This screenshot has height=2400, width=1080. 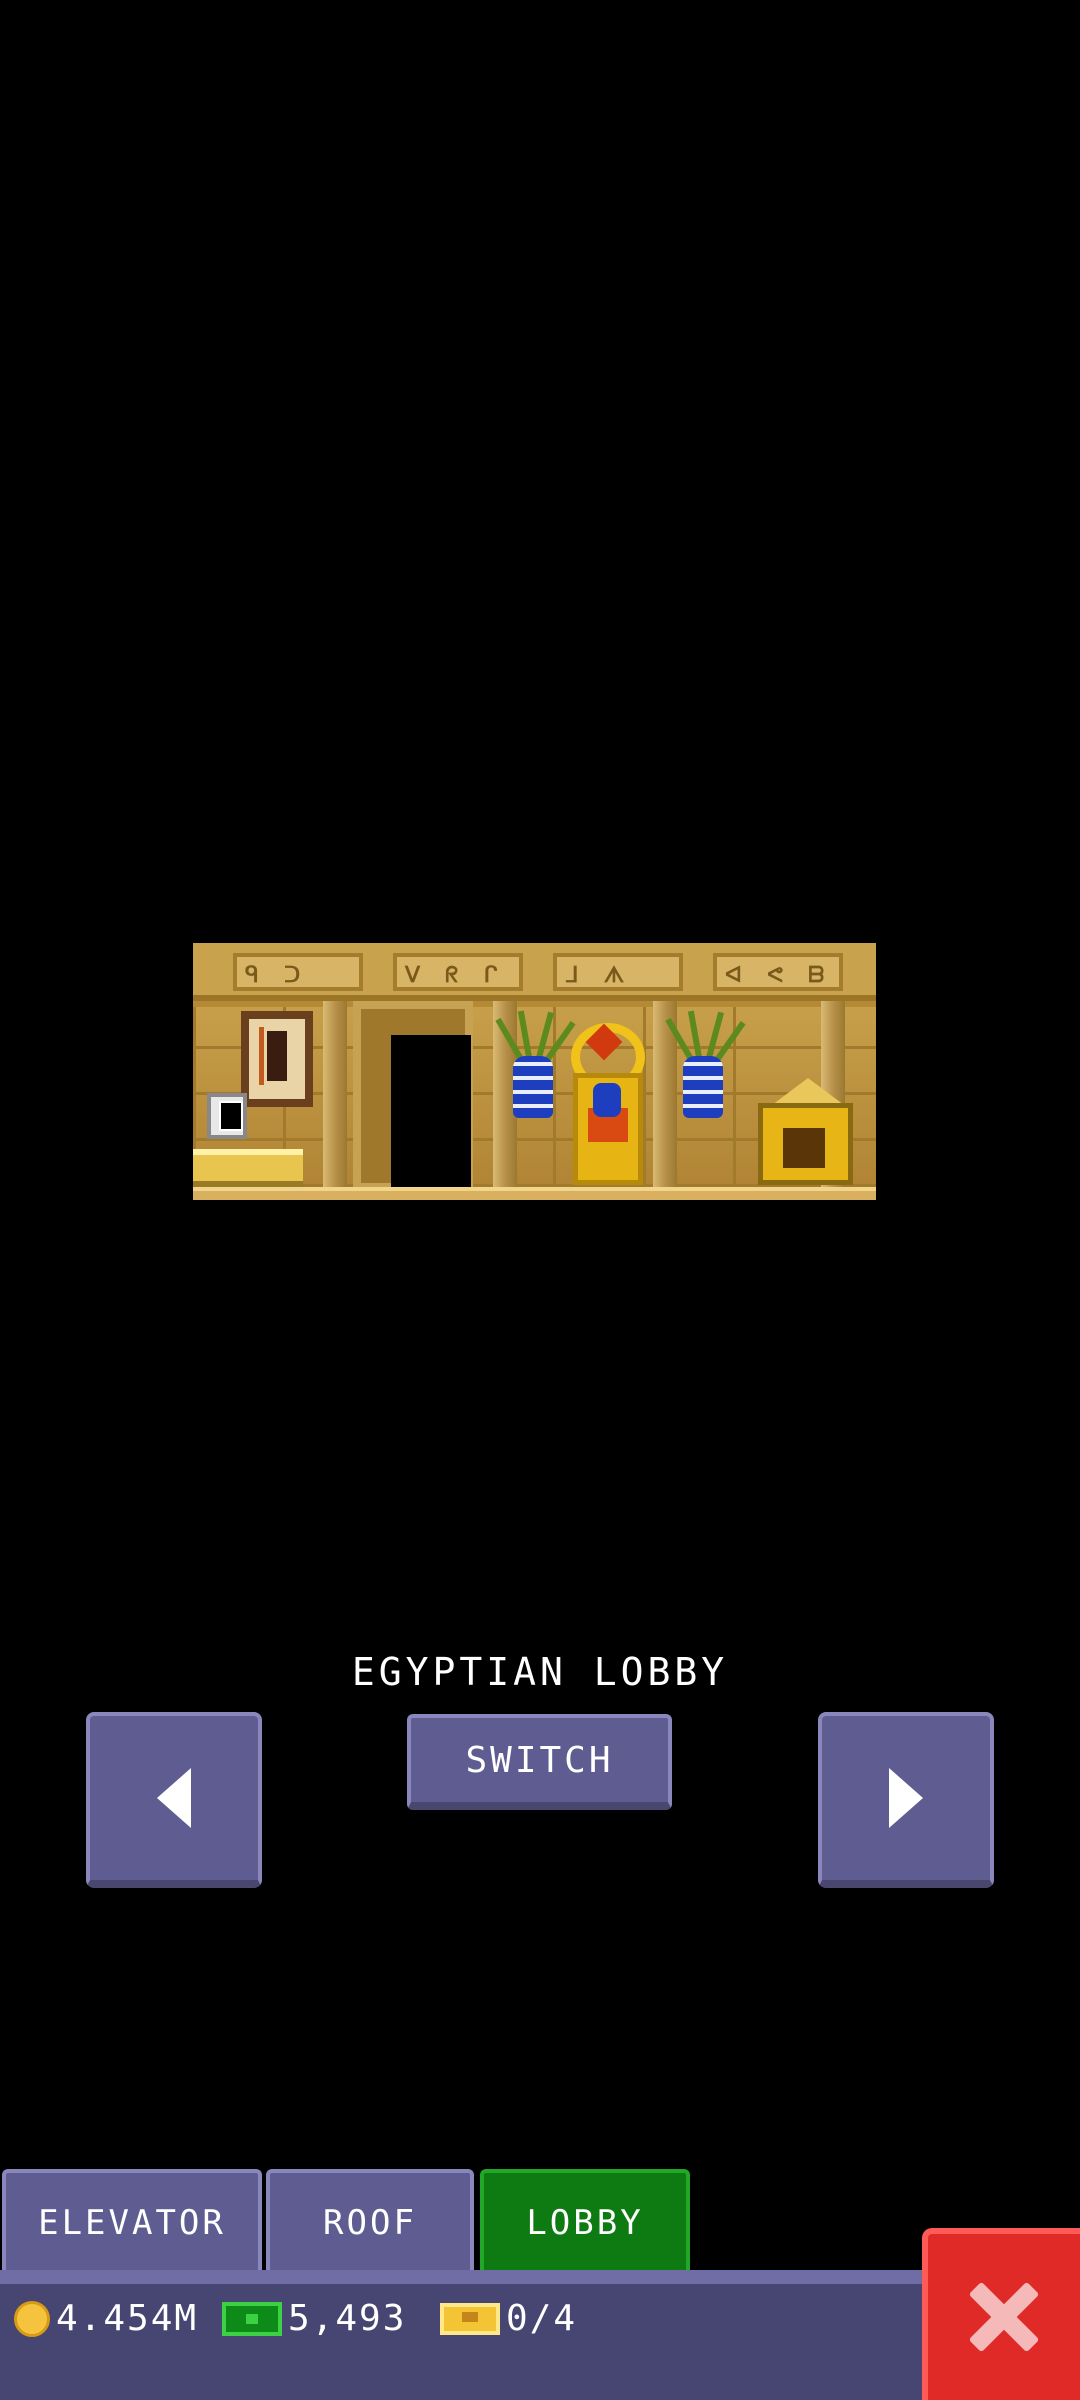 What do you see at coordinates (370, 2221) in the screenshot?
I see `tab-roof: ROOF` at bounding box center [370, 2221].